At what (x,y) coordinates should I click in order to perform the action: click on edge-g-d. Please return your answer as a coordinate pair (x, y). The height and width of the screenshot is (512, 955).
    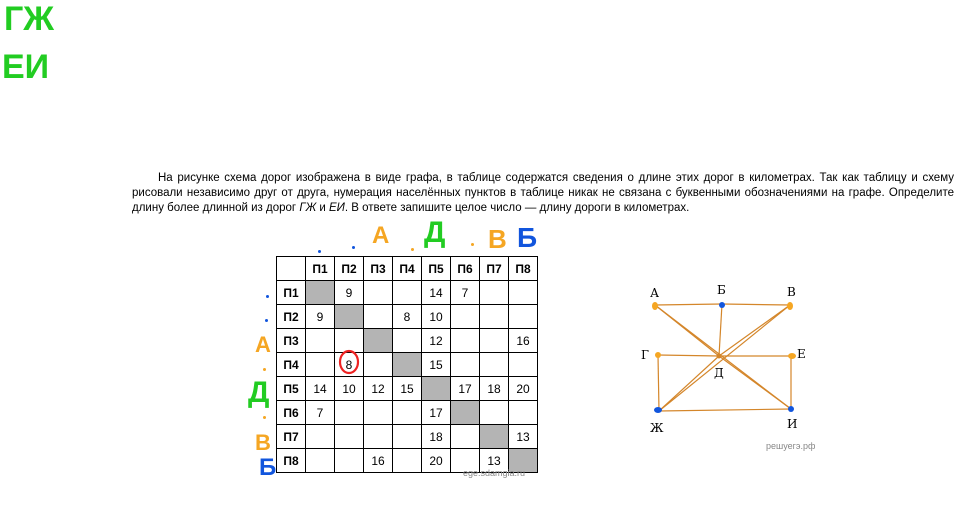
    Looking at the image, I should click on (688, 355).